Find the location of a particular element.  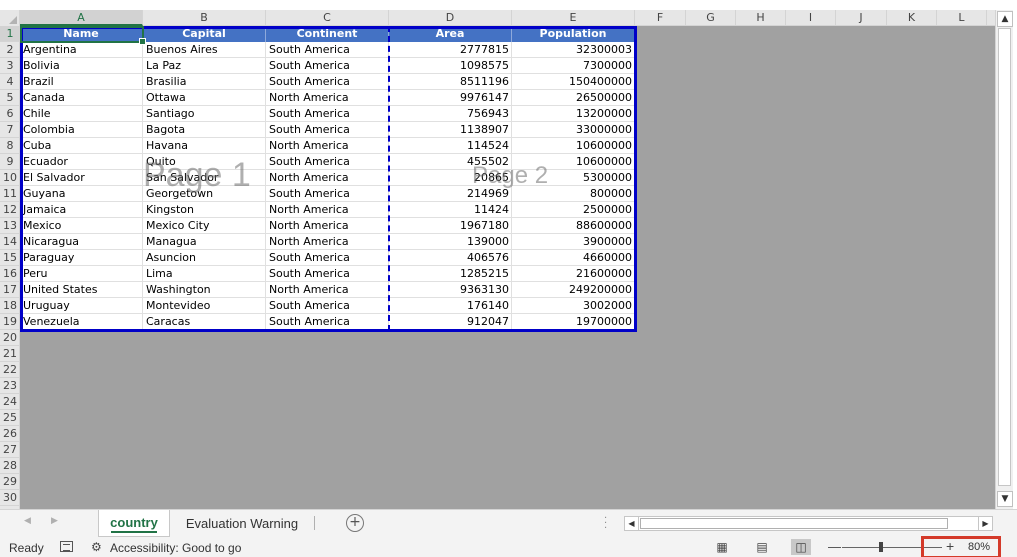

row-header: 16 is located at coordinates (10, 274).